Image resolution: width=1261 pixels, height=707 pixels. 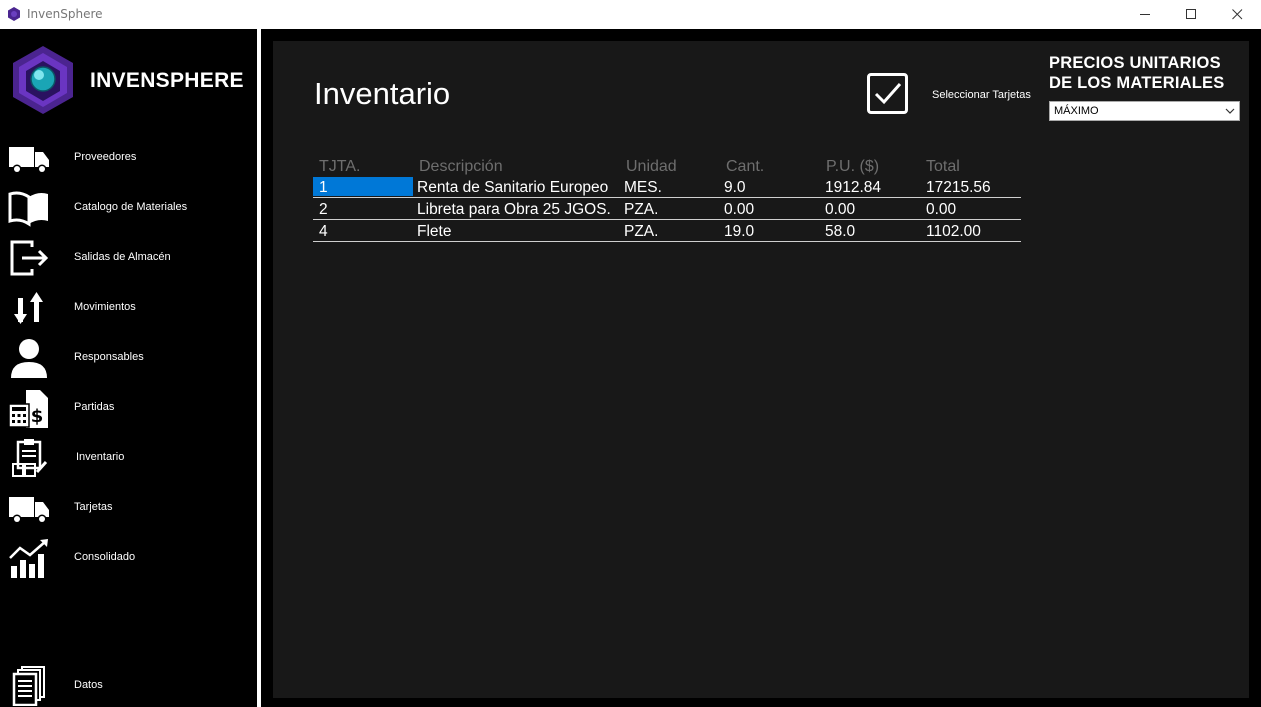 I want to click on cell-unidad: MES., so click(x=643, y=188).